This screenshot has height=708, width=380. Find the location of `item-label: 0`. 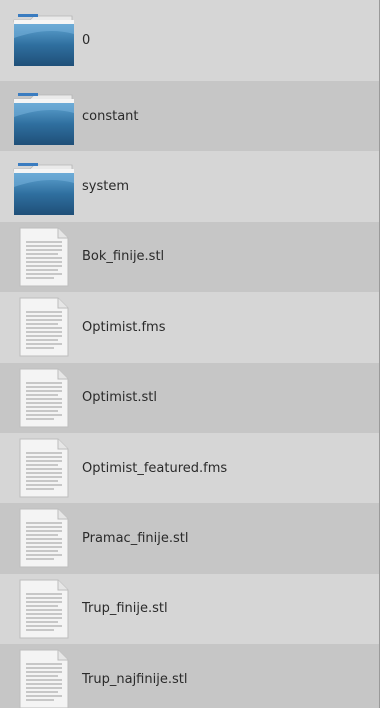

item-label: 0 is located at coordinates (86, 40).